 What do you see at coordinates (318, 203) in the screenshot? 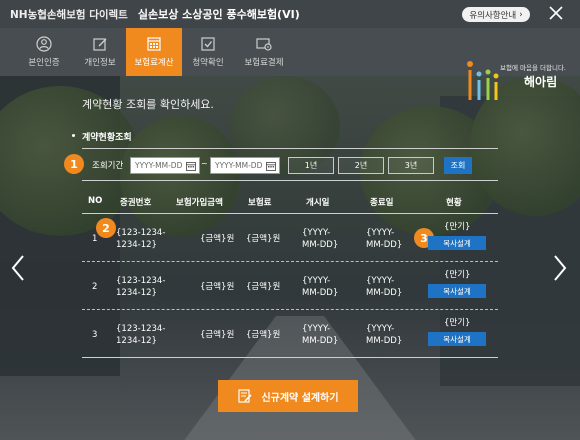
I see `header-start-date: 개시일` at bounding box center [318, 203].